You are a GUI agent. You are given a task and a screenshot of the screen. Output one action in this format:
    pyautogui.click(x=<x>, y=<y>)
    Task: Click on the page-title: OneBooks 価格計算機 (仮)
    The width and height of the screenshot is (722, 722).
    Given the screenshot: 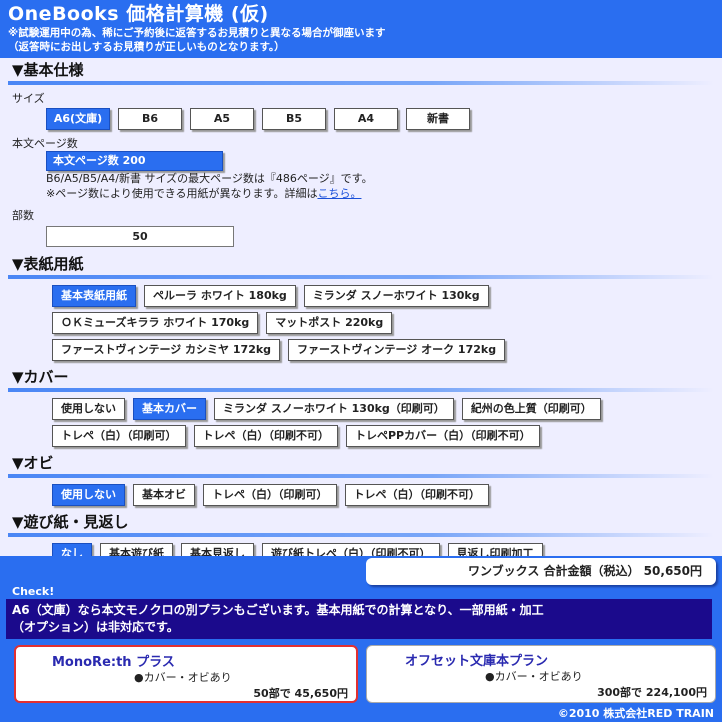 What is the action you would take?
    pyautogui.click(x=138, y=14)
    